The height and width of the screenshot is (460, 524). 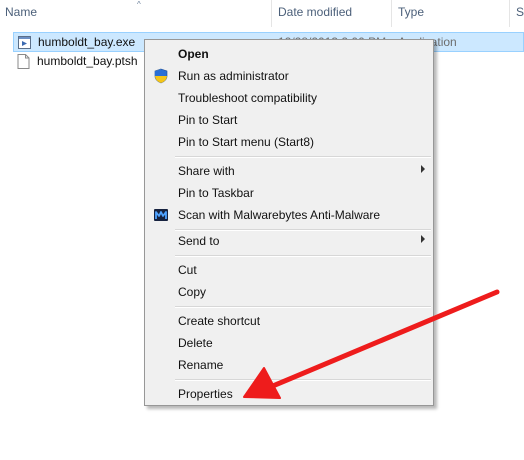 What do you see at coordinates (21, 12) in the screenshot?
I see `column-name-header: Name` at bounding box center [21, 12].